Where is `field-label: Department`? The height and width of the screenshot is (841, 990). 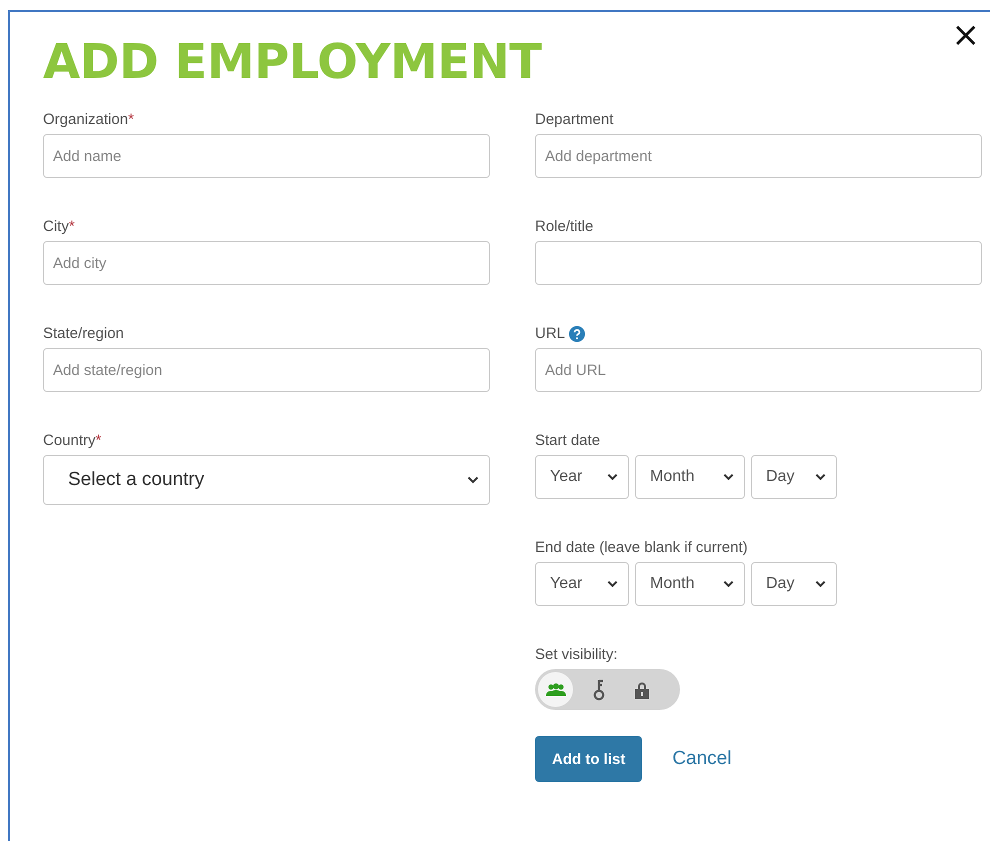 field-label: Department is located at coordinates (574, 120).